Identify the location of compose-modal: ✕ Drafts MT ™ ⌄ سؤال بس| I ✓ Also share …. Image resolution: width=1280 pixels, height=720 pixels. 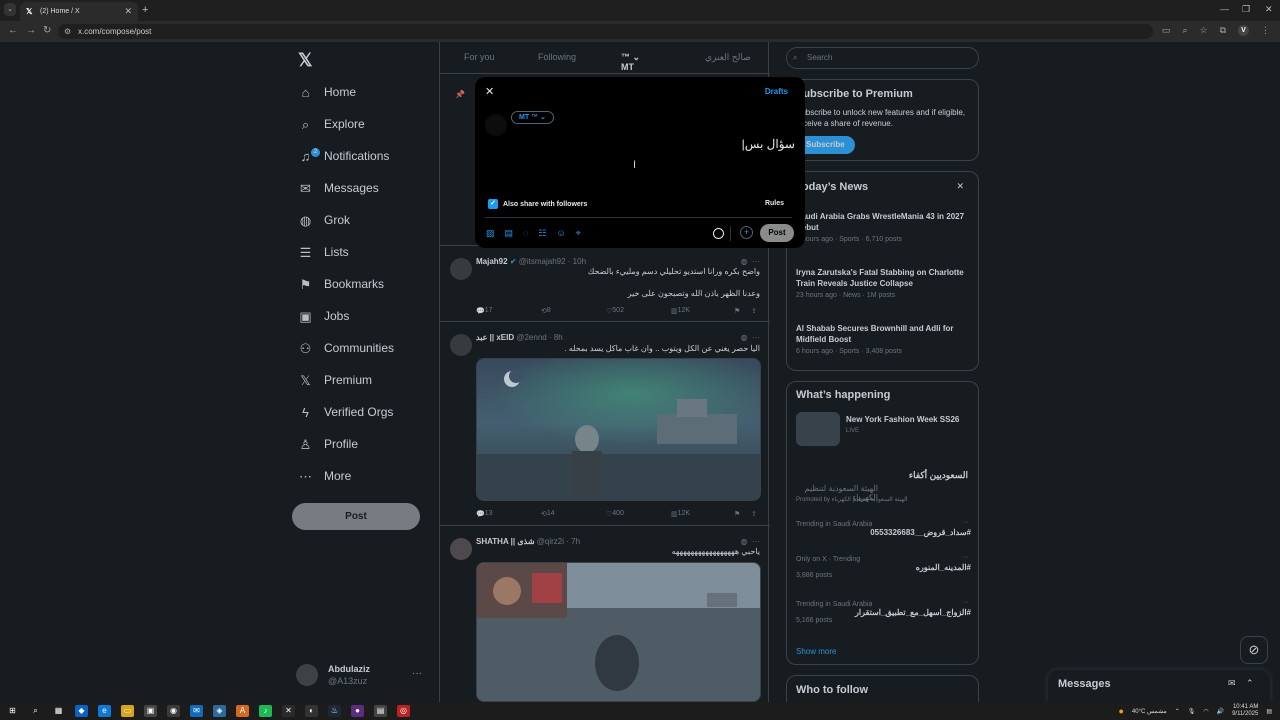
(640, 162).